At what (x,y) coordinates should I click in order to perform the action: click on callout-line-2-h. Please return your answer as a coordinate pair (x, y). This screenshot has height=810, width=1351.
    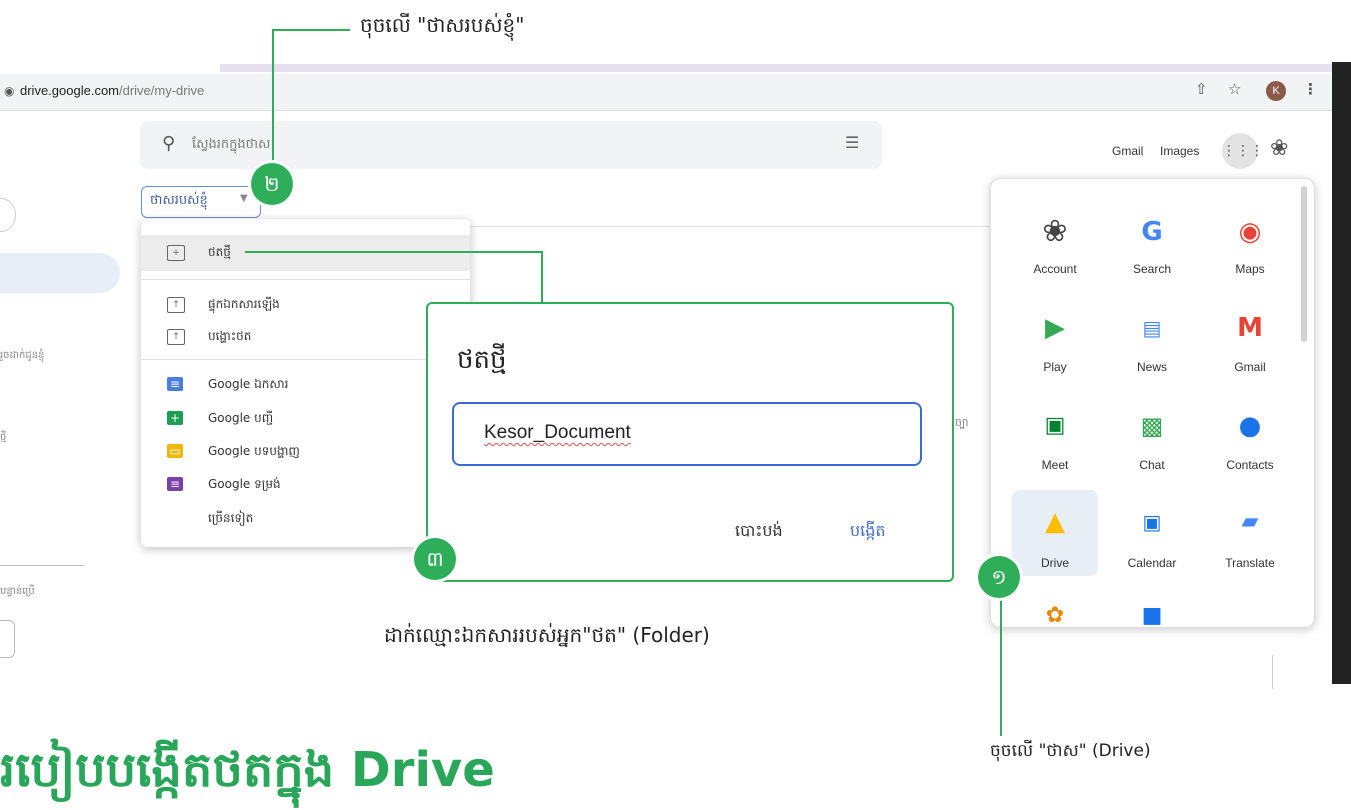
    Looking at the image, I should click on (311, 30).